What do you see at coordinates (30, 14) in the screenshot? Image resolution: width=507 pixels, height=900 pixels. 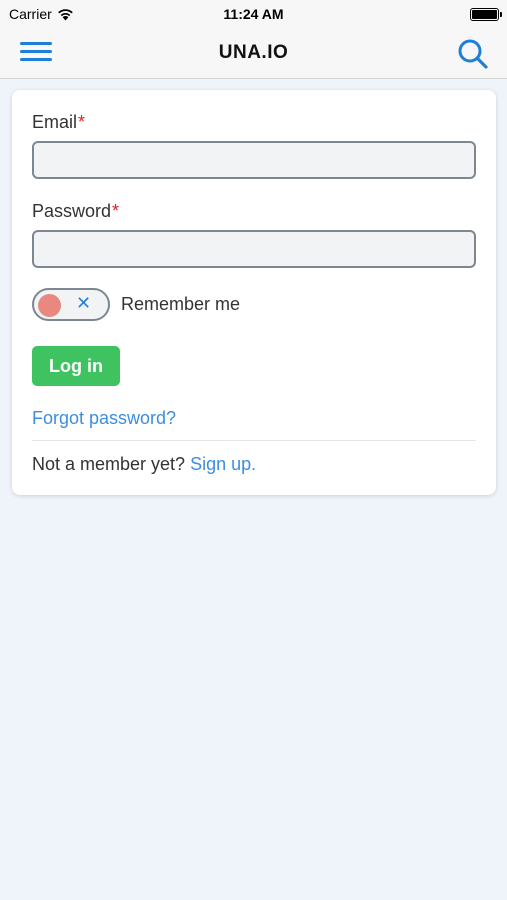 I see `carrier-label: Carrier` at bounding box center [30, 14].